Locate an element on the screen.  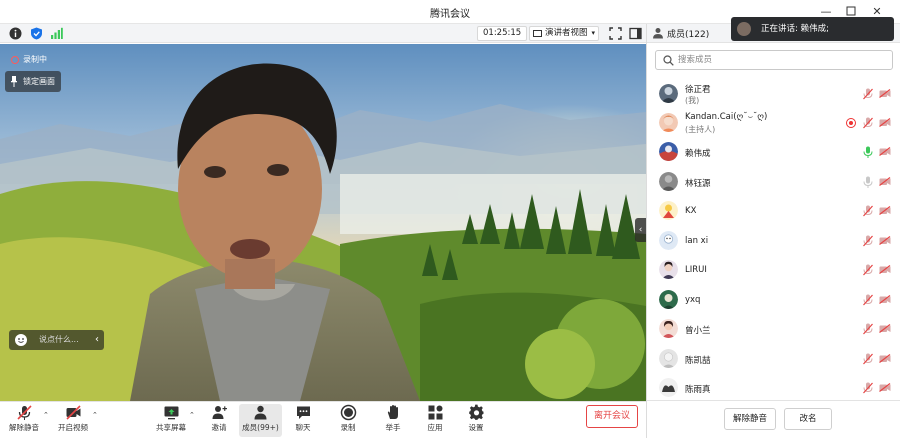
apps-button: 应用 is located at coordinates (435, 420).